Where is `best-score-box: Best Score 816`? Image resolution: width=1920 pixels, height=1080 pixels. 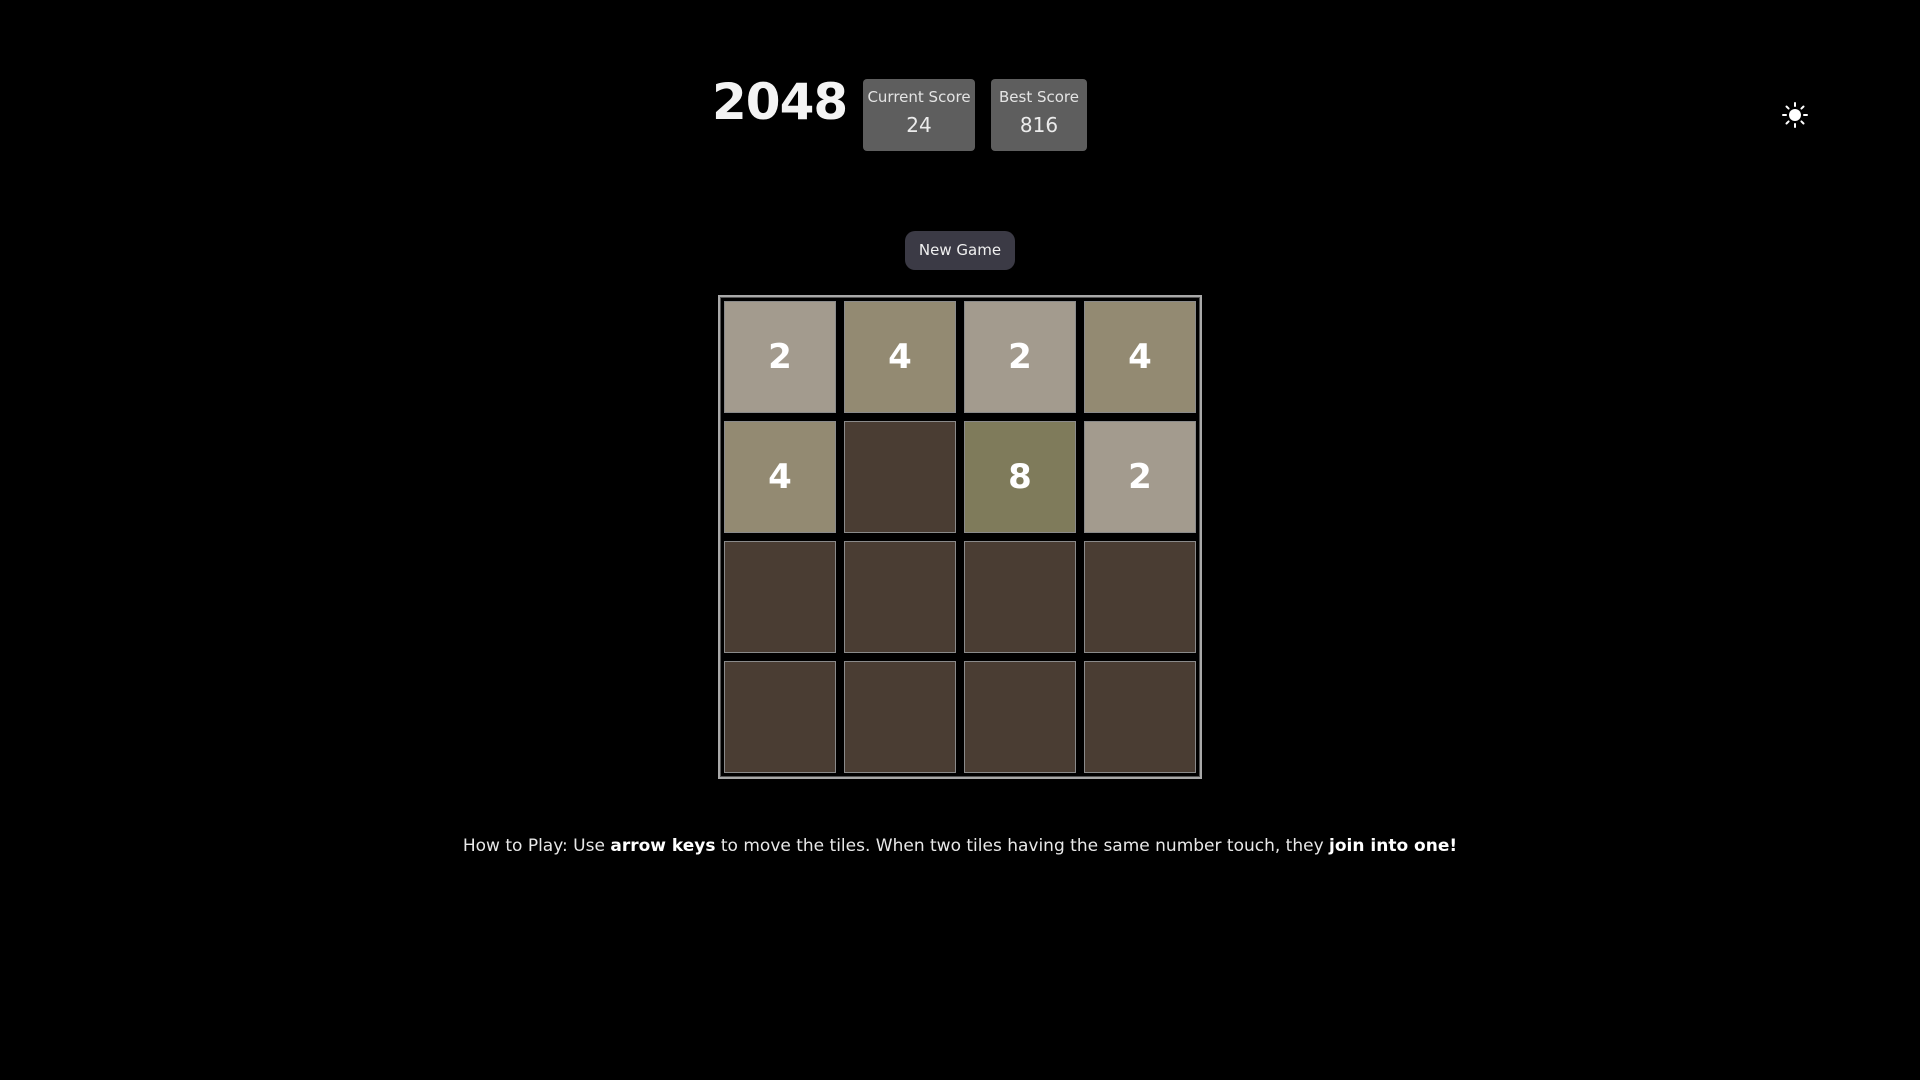 best-score-box: Best Score 816 is located at coordinates (1039, 115).